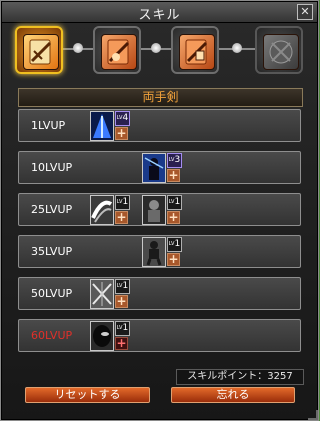  I want to click on blue-sword-slash-icon, so click(102, 126).